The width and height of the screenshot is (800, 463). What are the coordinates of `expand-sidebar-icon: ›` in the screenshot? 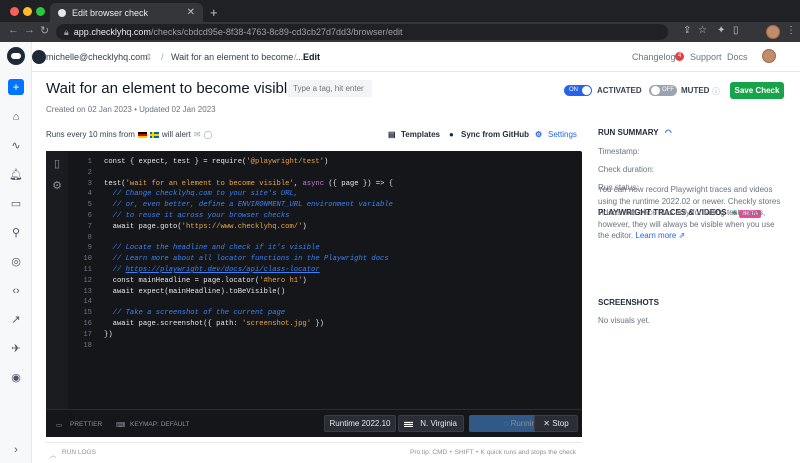 It's located at (16, 450).